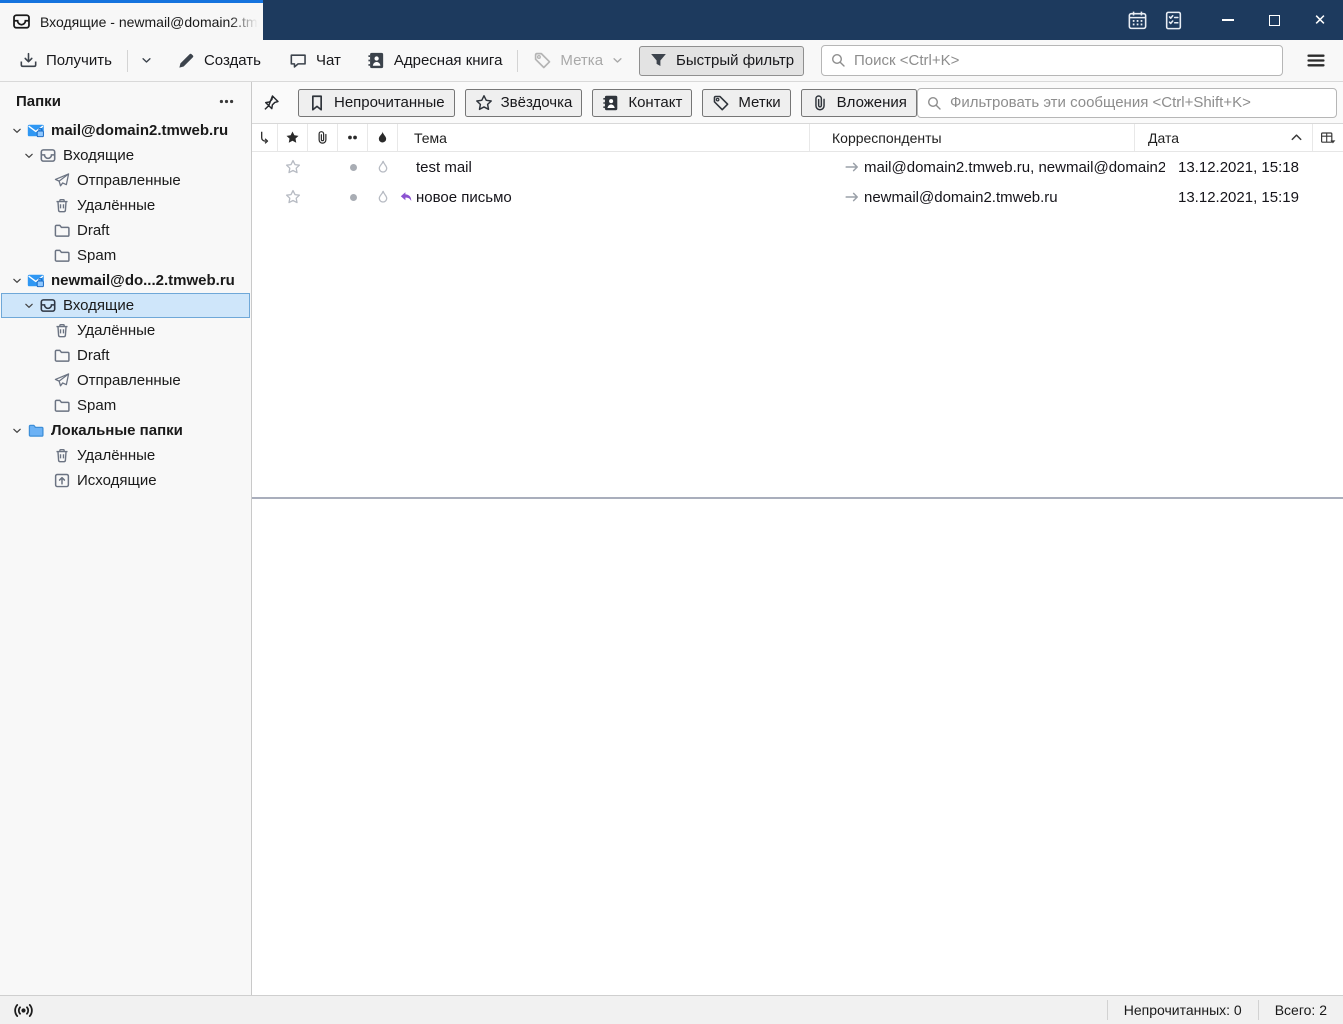 This screenshot has width=1343, height=1024. Describe the element at coordinates (1173, 20) in the screenshot. I see `tasks-button` at that location.